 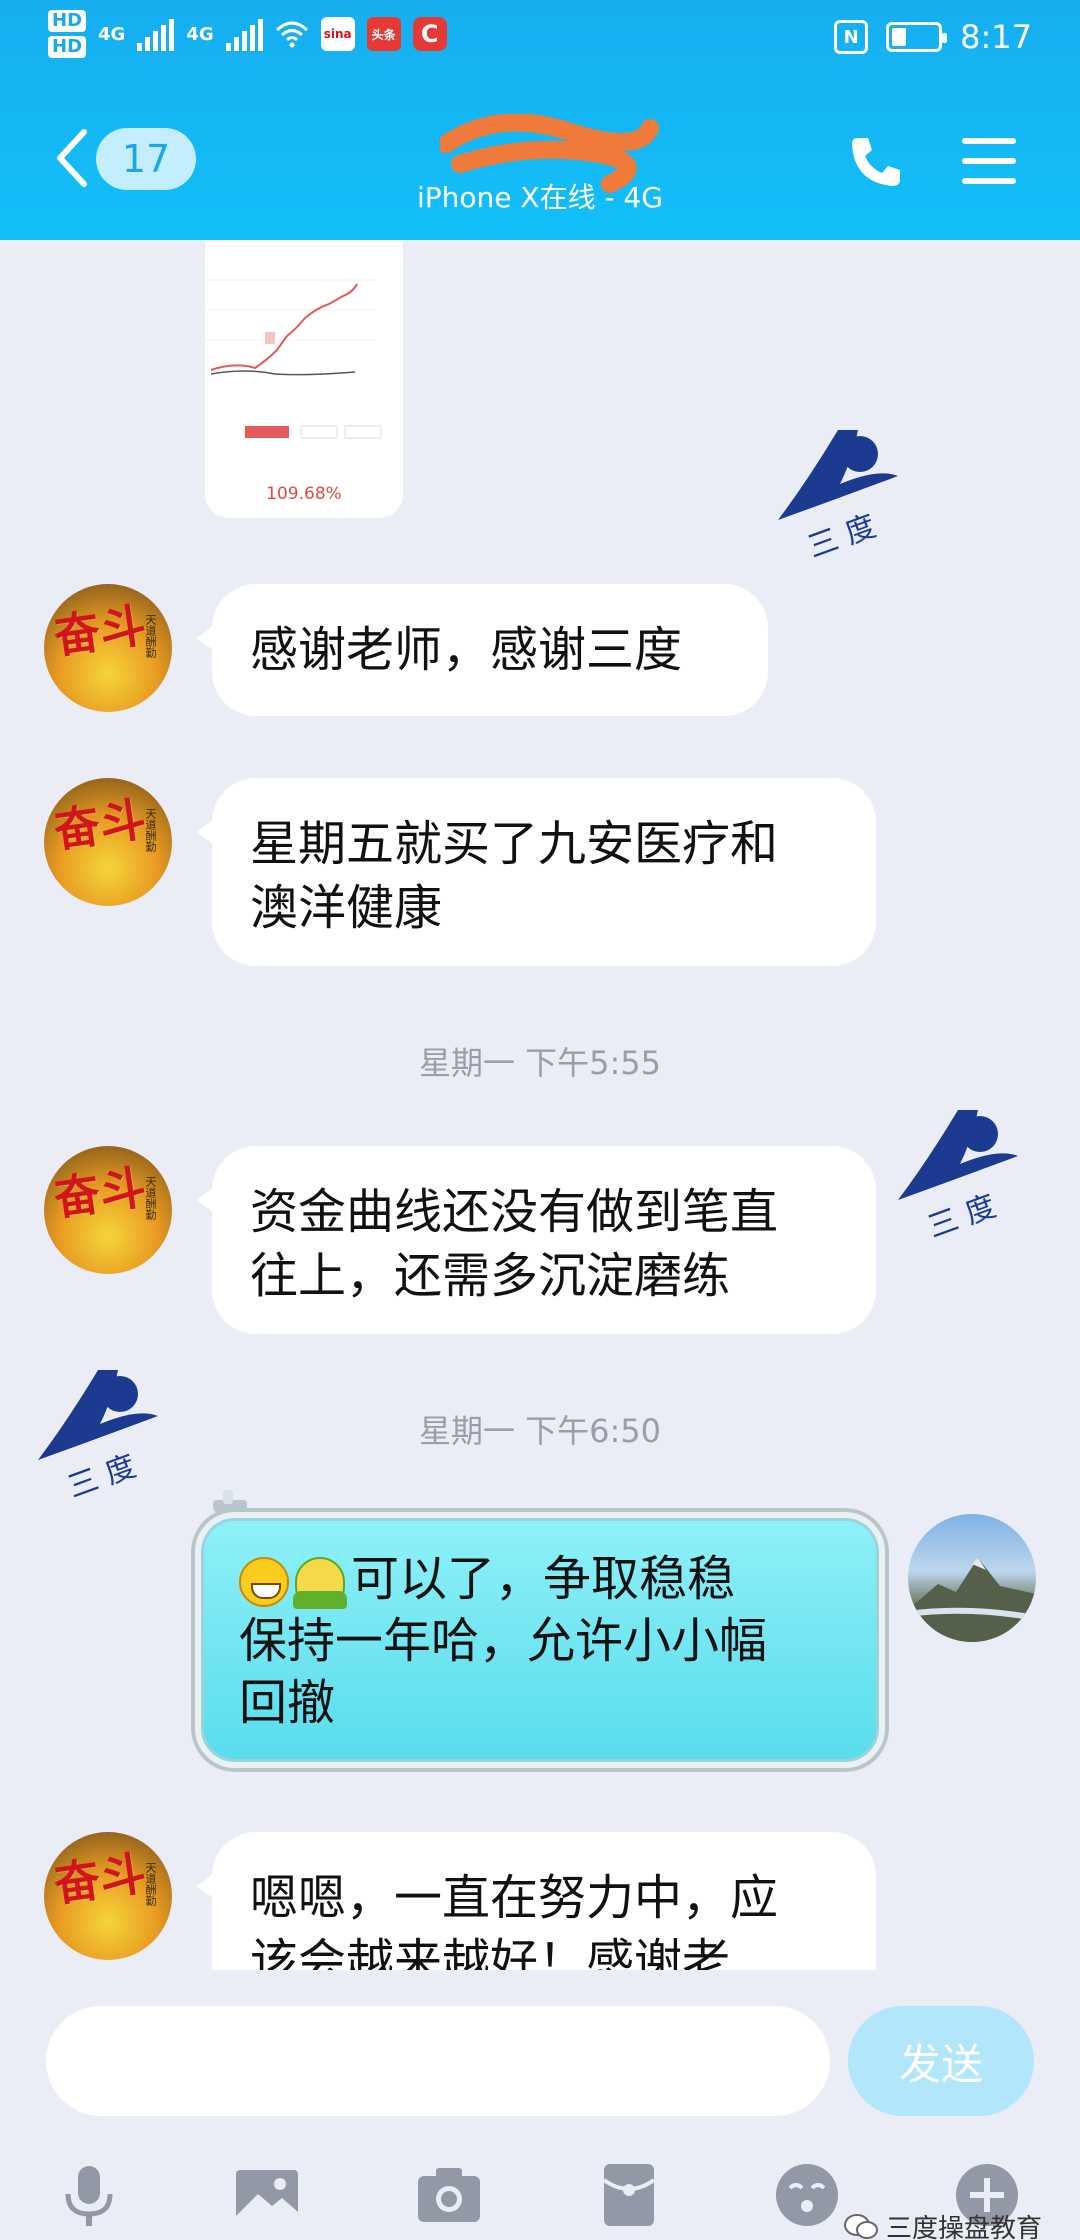 What do you see at coordinates (146, 159) in the screenshot?
I see `unread-count-badge: 17` at bounding box center [146, 159].